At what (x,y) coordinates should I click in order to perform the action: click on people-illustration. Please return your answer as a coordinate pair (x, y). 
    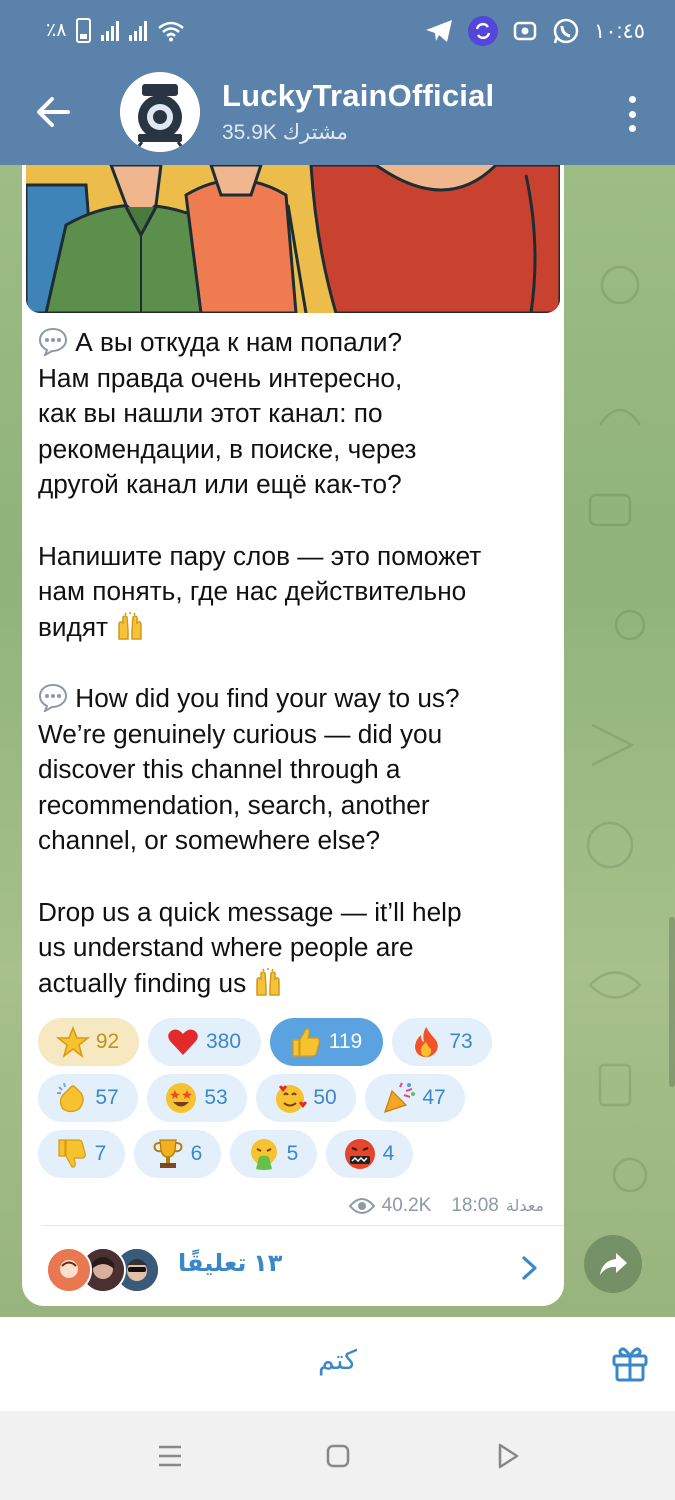
    Looking at the image, I should click on (293, 239).